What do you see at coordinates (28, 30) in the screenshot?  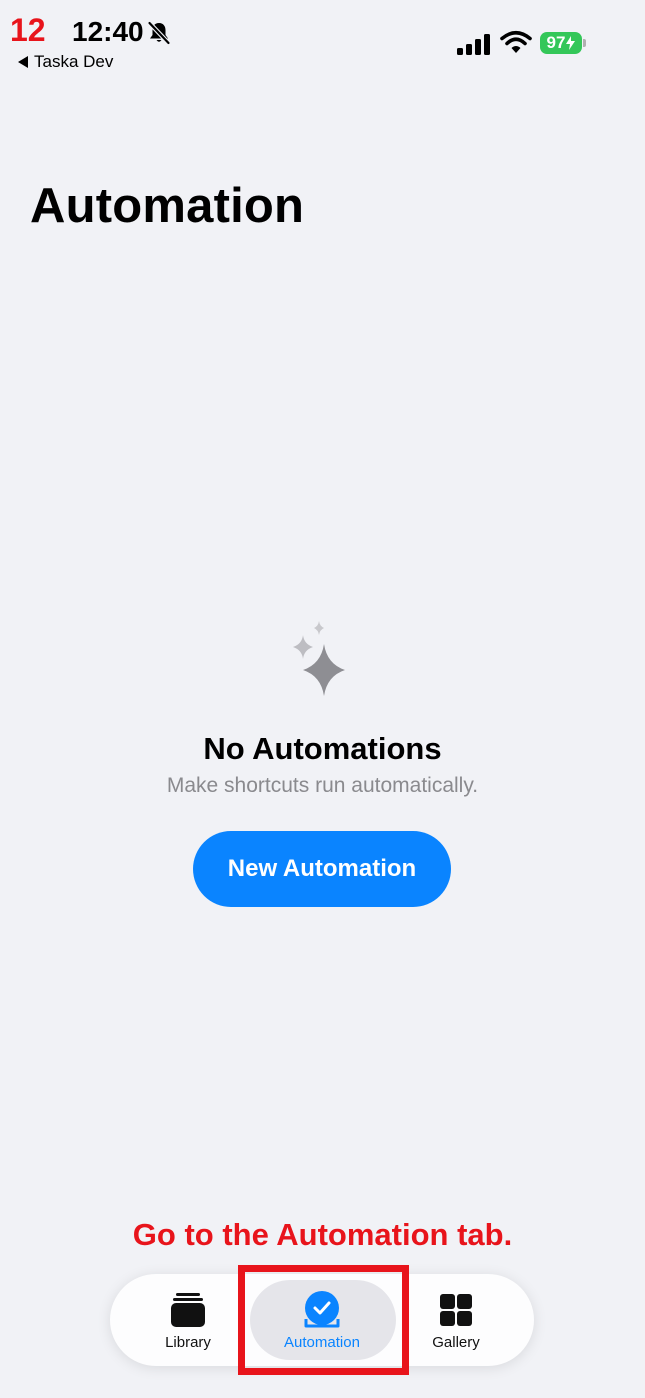 I see `step-number-label: 12` at bounding box center [28, 30].